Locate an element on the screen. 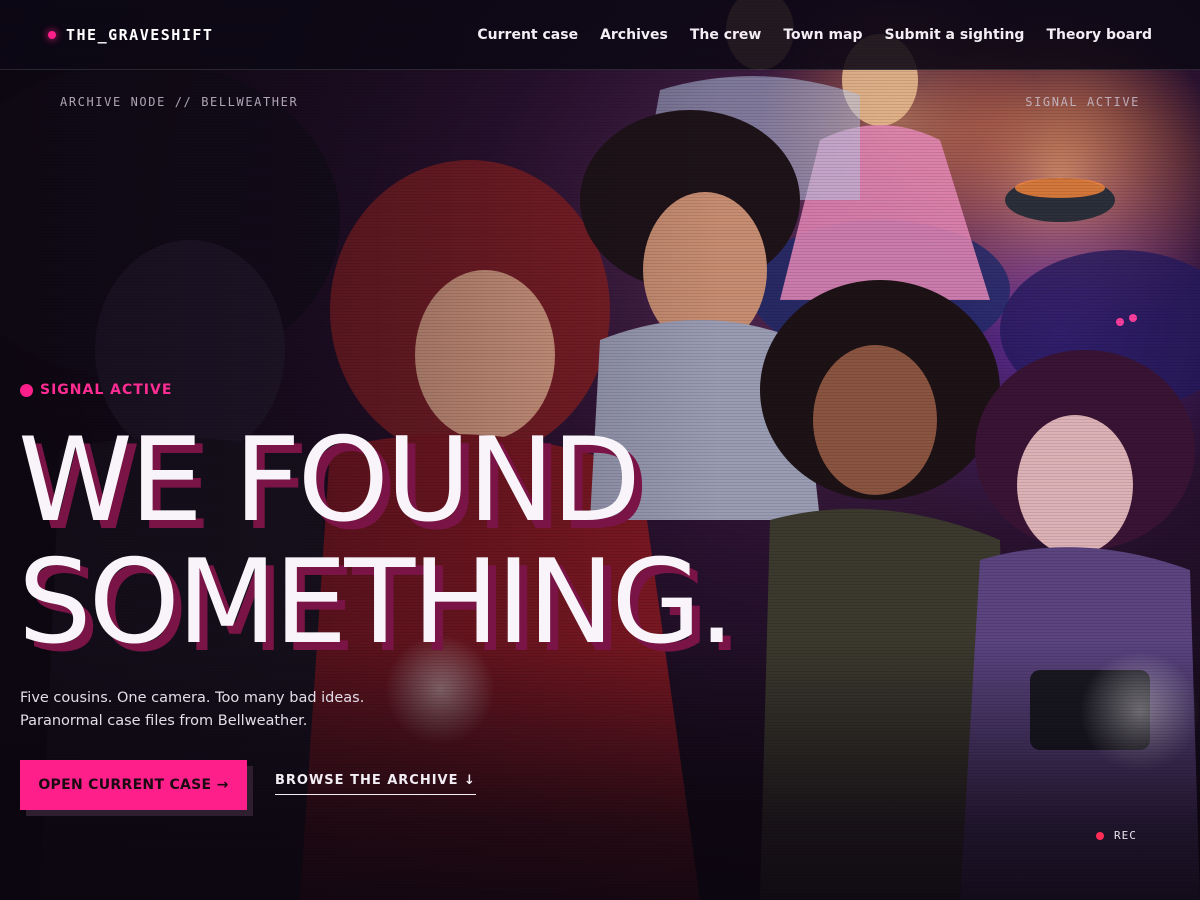 The width and height of the screenshot is (1200, 900). hero-subtext-line-2: Paranormal case files from Bellweather. is located at coordinates (164, 721).